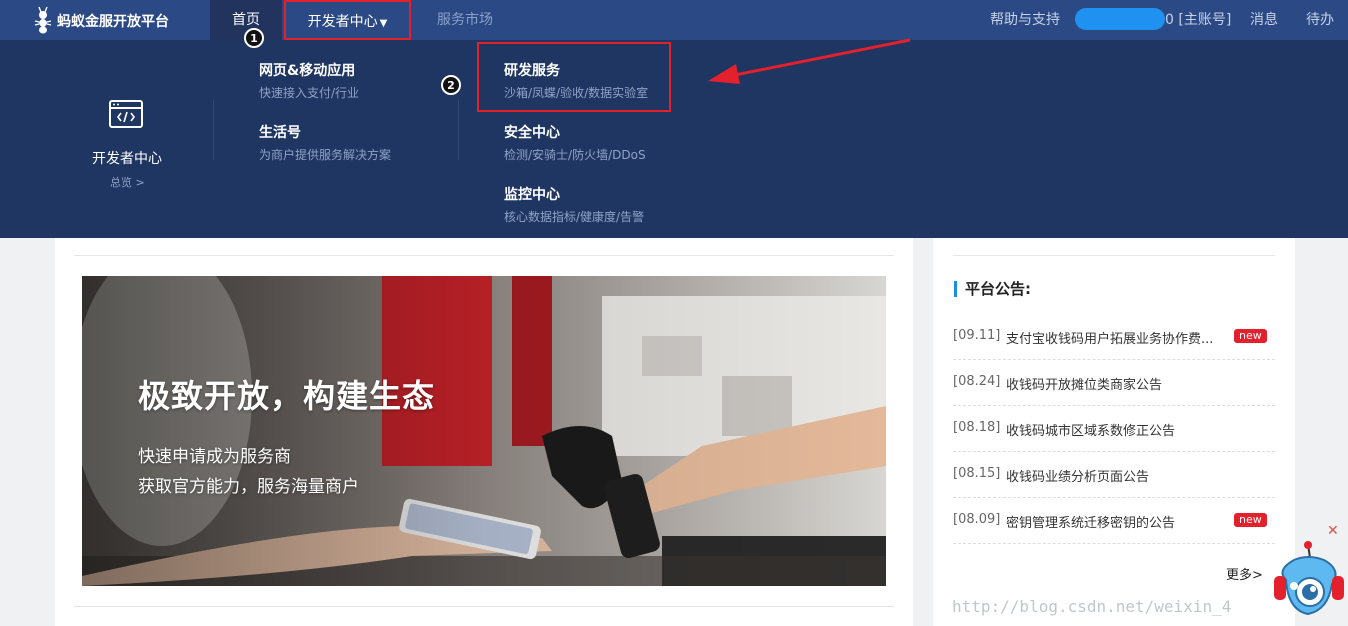  I want to click on announcement-date: [08.15], so click(977, 473).